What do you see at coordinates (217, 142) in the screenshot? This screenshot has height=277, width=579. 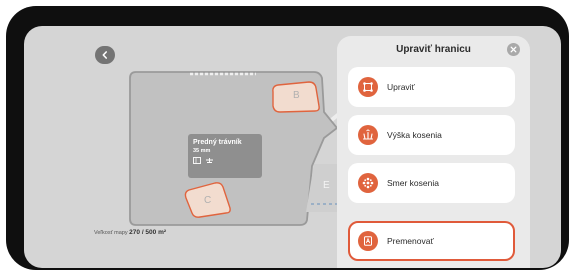 I see `zone-name: Predný trávník` at bounding box center [217, 142].